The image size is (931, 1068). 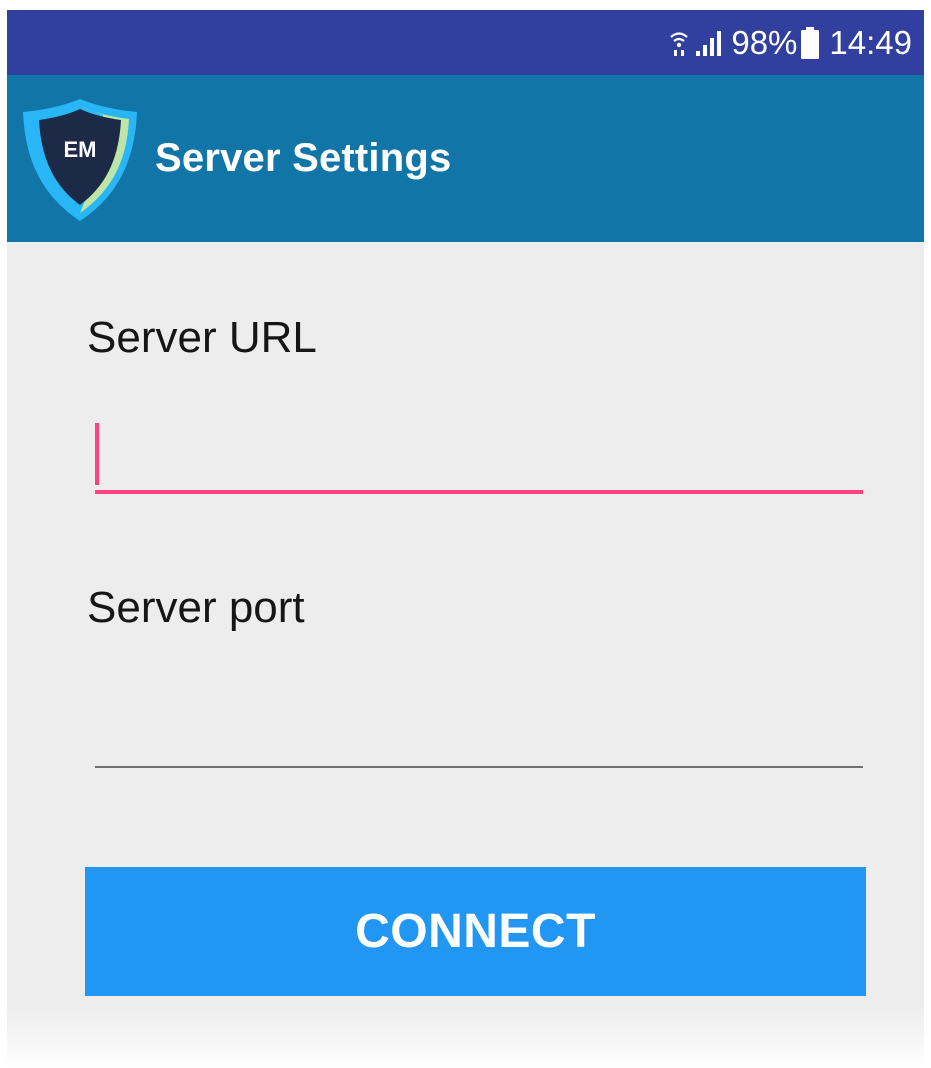 I want to click on server-port-input, so click(x=479, y=734).